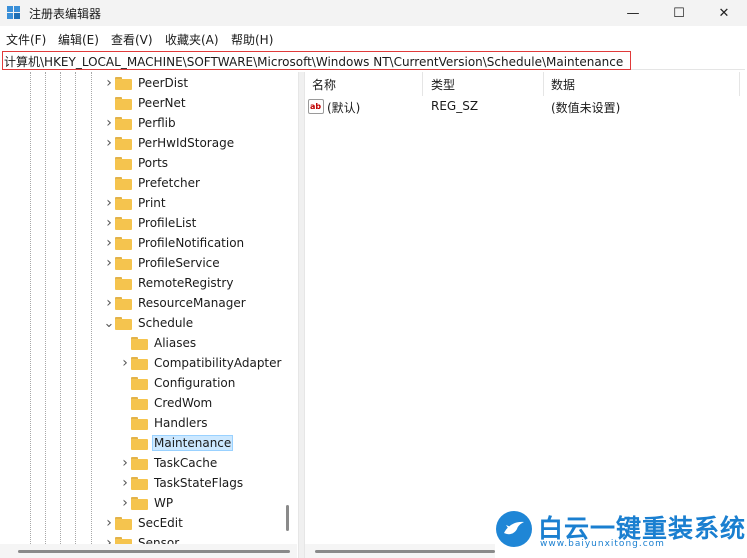 This screenshot has height=558, width=747. I want to click on maximize-button: ☐, so click(679, 13).